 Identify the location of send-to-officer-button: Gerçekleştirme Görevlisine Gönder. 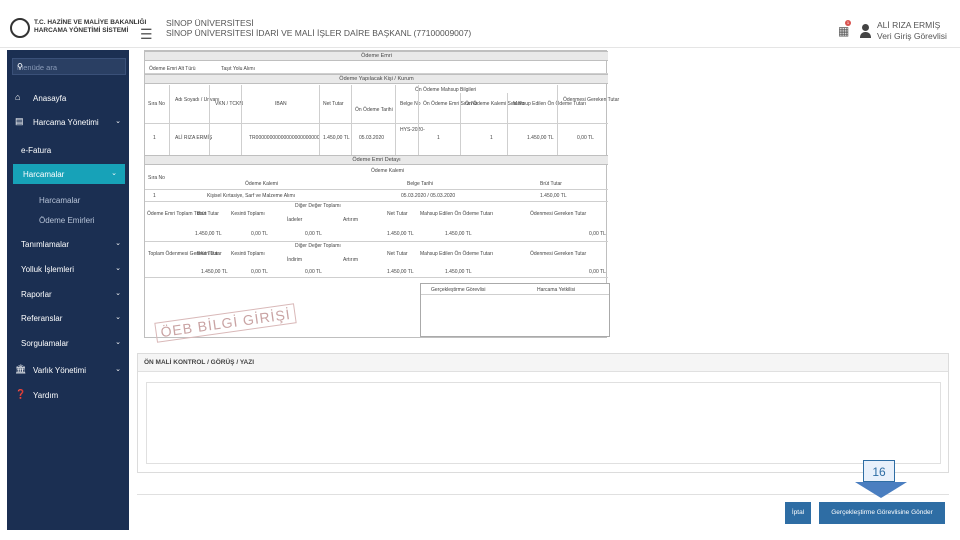
(882, 513).